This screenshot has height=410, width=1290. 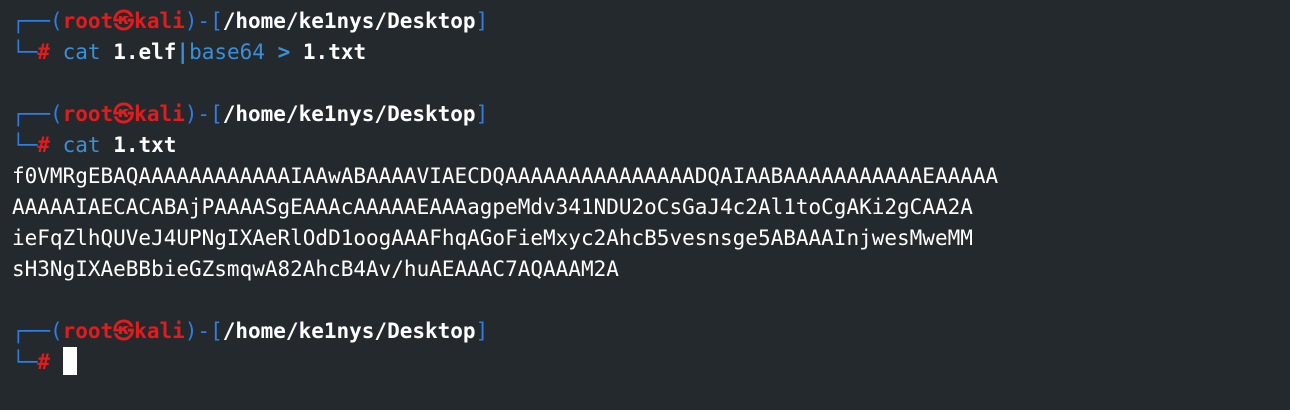 I want to click on active-command-line: └─#, so click(x=651, y=362).